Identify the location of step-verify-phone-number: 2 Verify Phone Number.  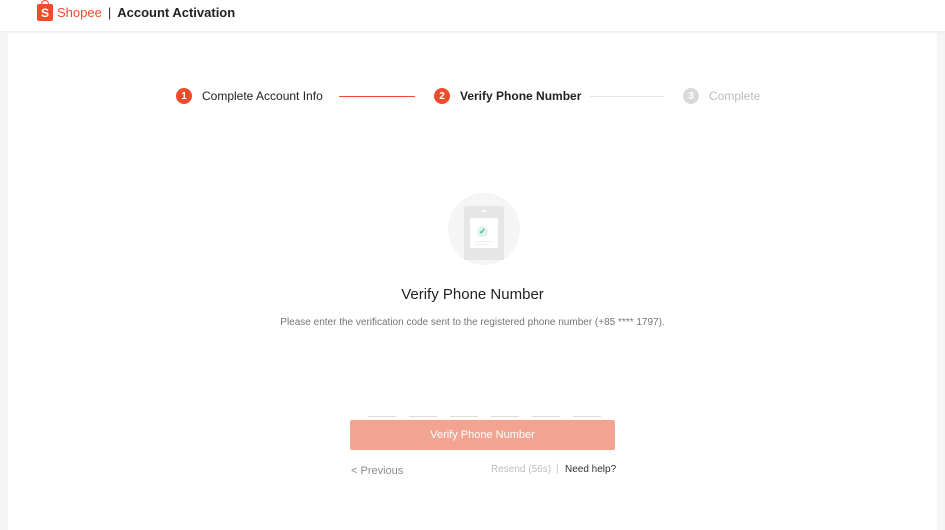
(507, 96).